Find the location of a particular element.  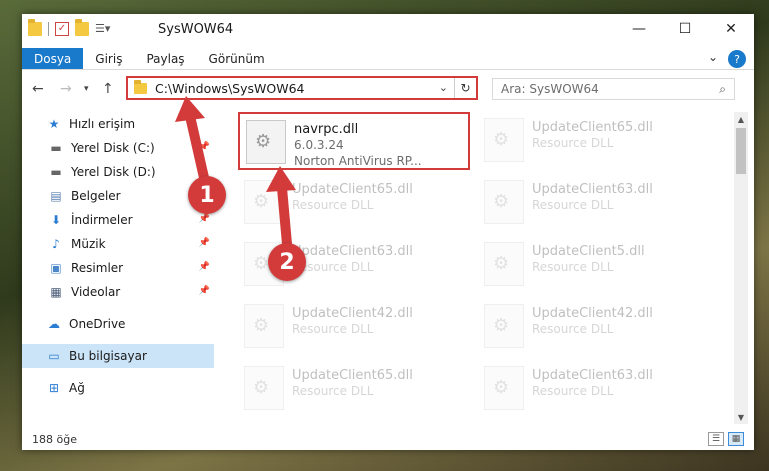

tab-share: Paylaş is located at coordinates (165, 58).